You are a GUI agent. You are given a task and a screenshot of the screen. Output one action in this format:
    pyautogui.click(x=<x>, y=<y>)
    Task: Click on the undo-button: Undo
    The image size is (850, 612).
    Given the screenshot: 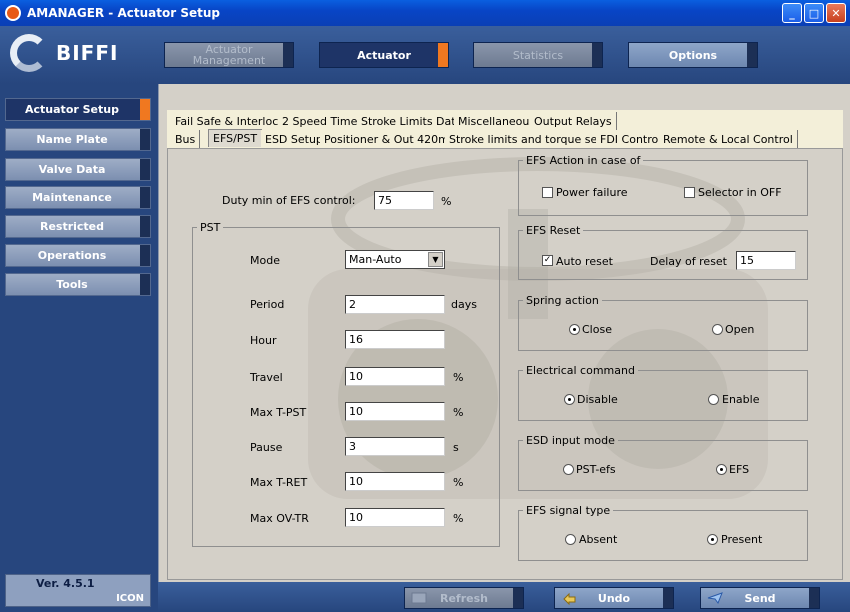 What is the action you would take?
    pyautogui.click(x=614, y=598)
    